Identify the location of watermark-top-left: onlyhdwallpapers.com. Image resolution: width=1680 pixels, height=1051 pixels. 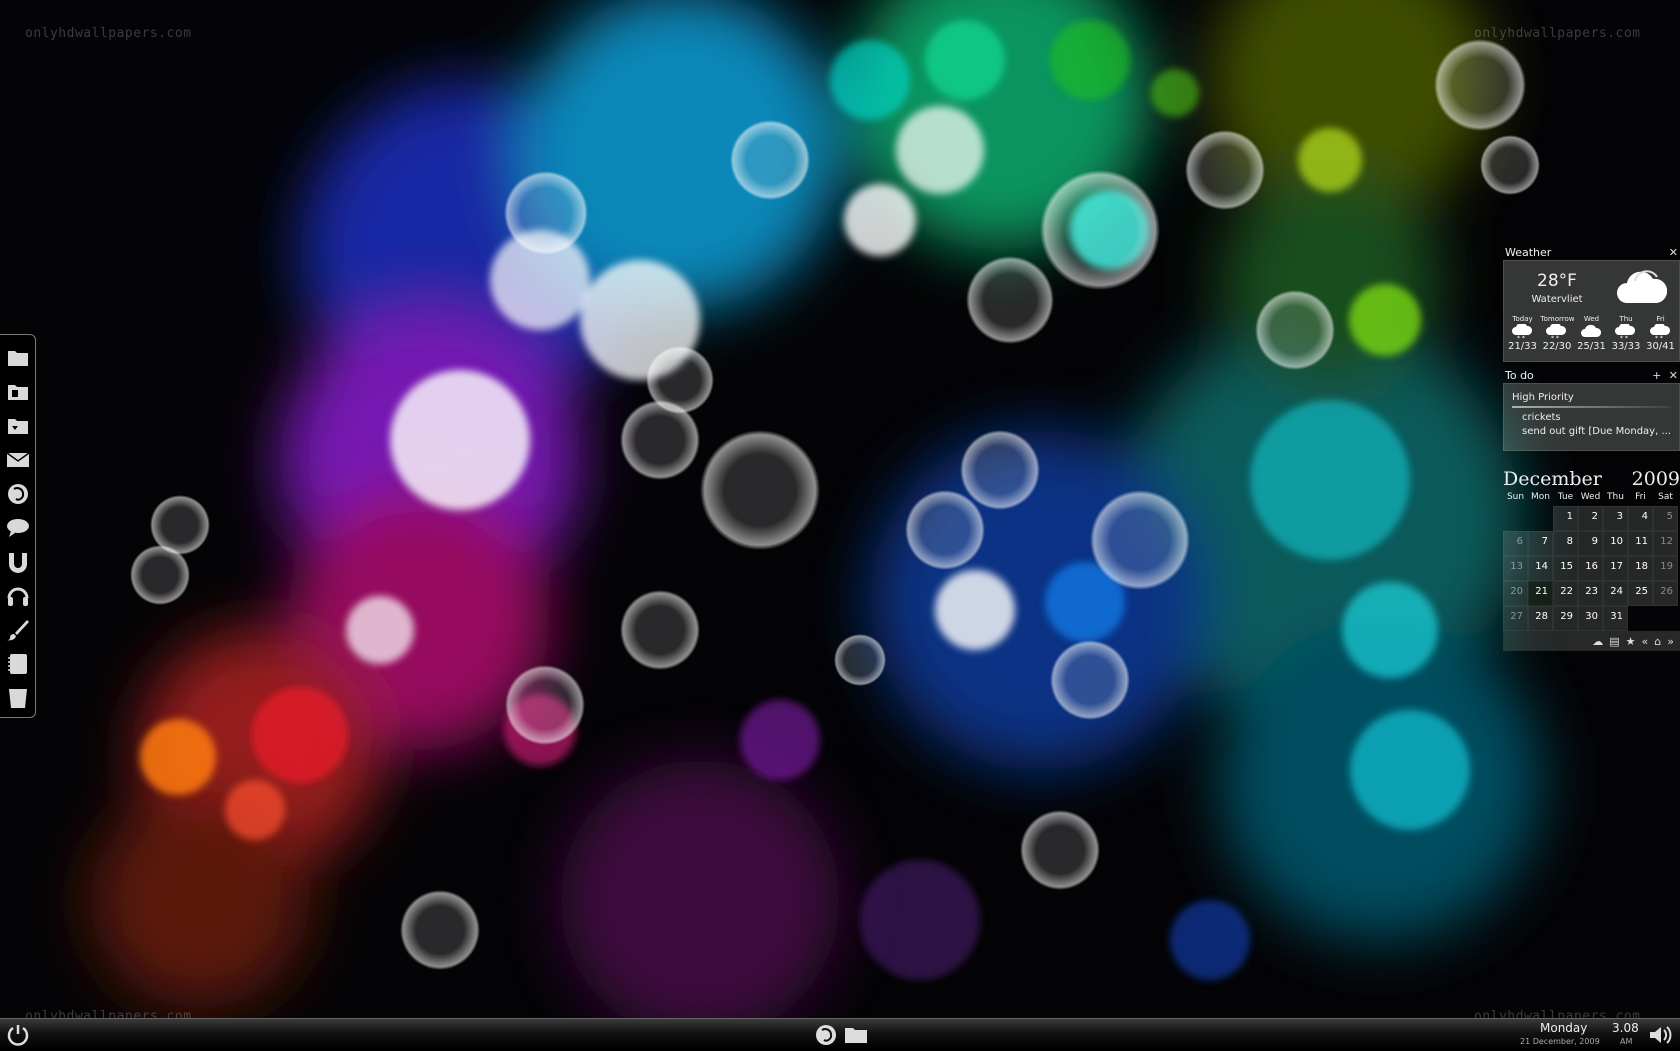
(108, 33).